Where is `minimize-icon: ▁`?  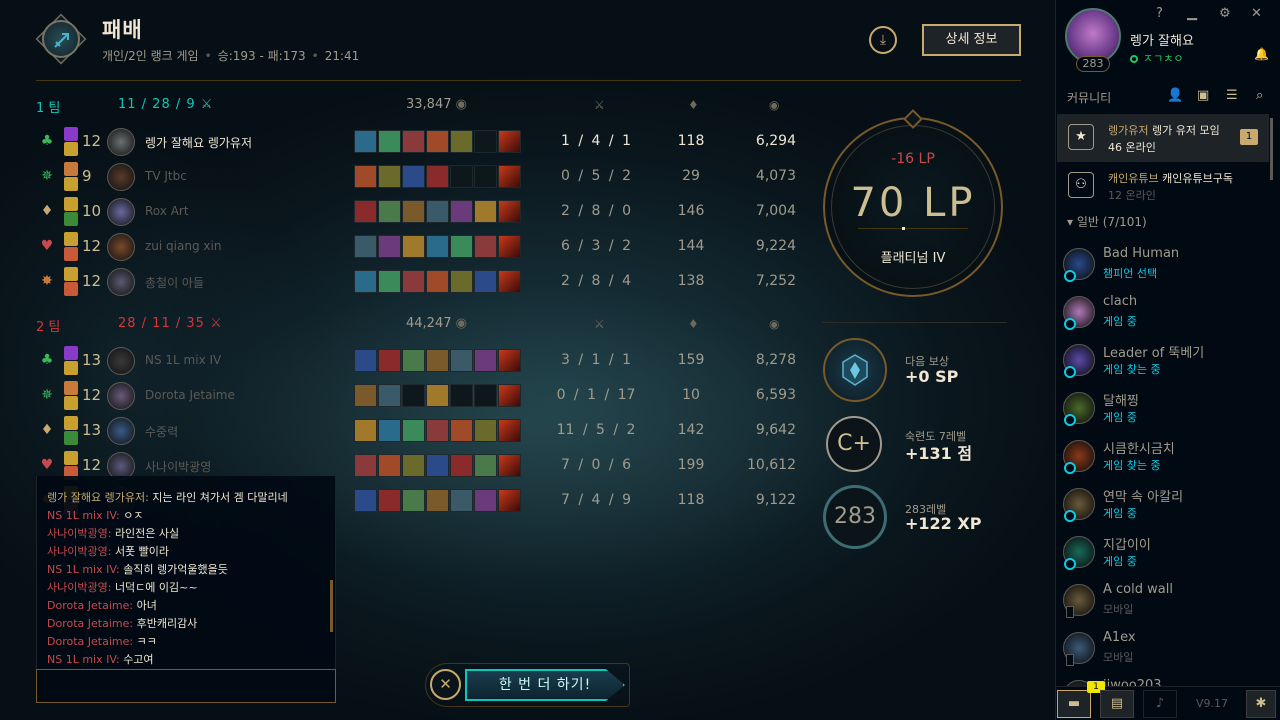 minimize-icon: ▁ is located at coordinates (1192, 13).